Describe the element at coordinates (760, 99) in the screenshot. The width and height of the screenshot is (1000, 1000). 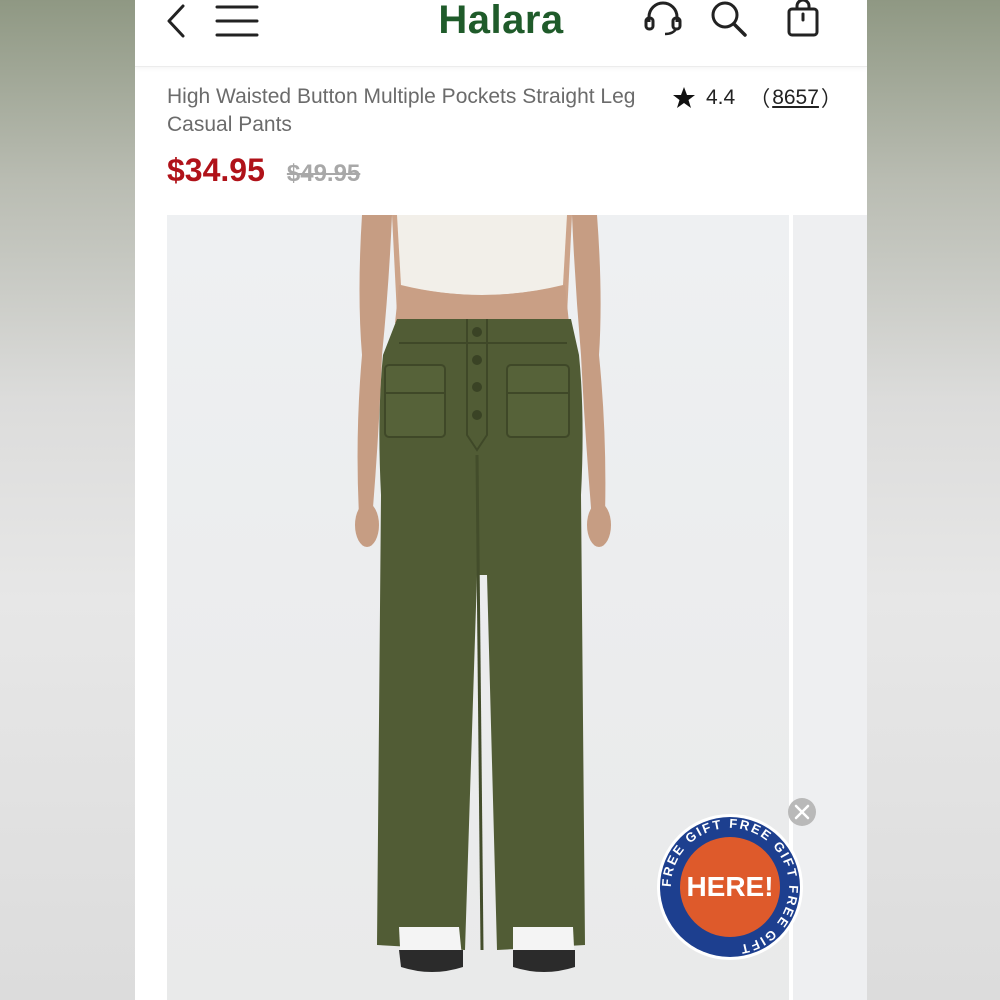
I see `review-open-paren: （` at that location.